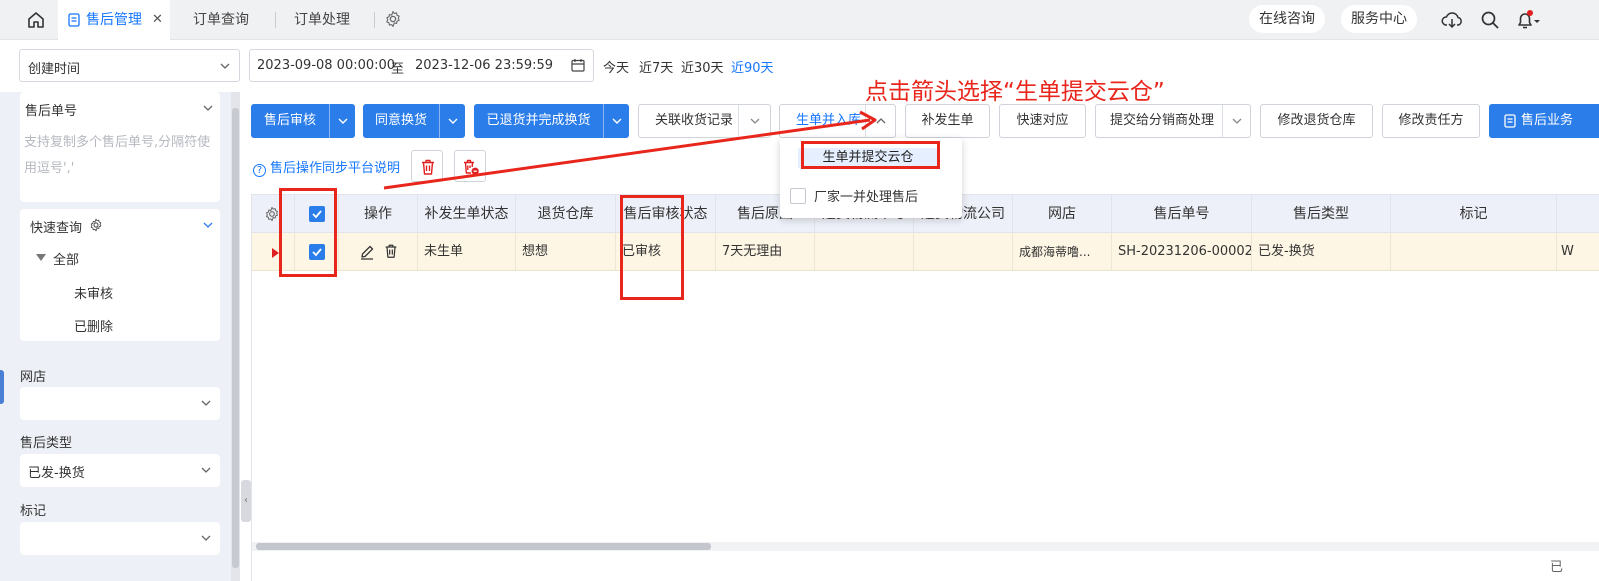 This screenshot has height=581, width=1599. What do you see at coordinates (652, 247) in the screenshot?
I see `highlight-box-audit-status` at bounding box center [652, 247].